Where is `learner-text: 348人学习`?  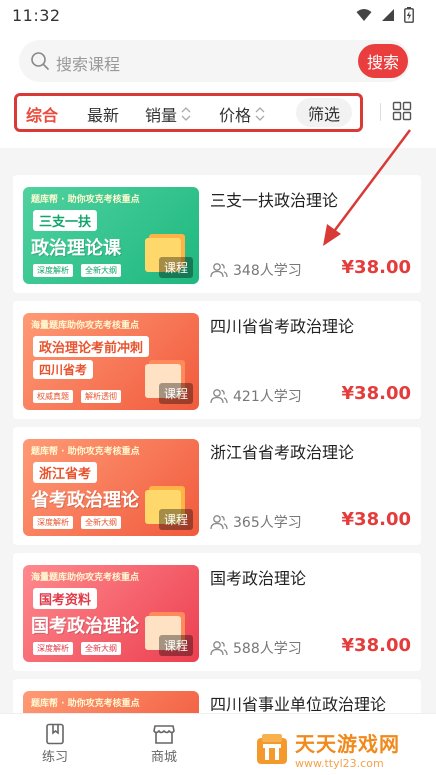 learner-text: 348人学习 is located at coordinates (267, 271).